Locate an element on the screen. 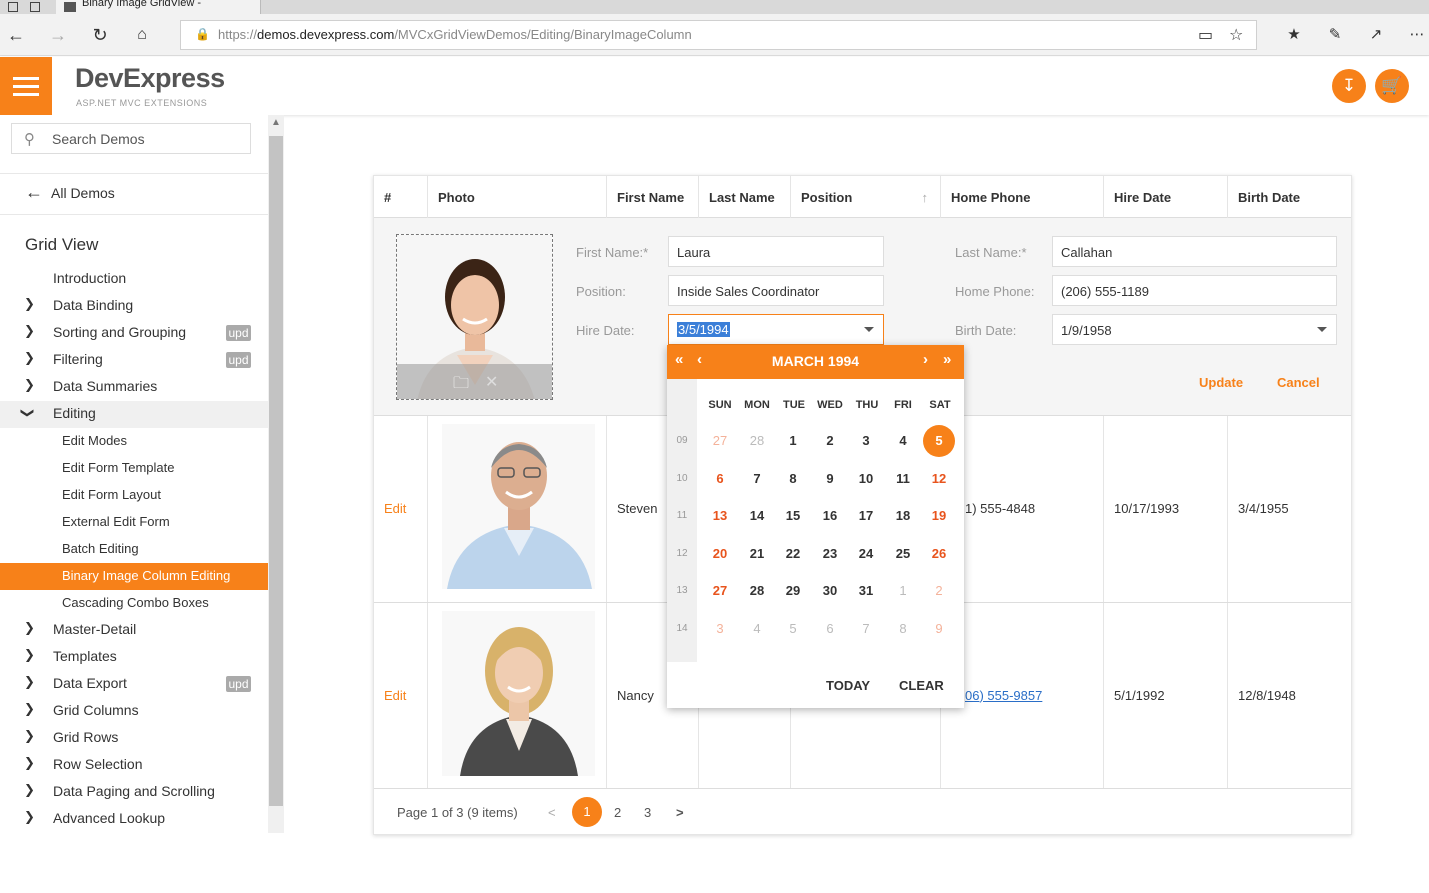 The width and height of the screenshot is (1429, 893). col-header-last-name: Last Name is located at coordinates (745, 197).